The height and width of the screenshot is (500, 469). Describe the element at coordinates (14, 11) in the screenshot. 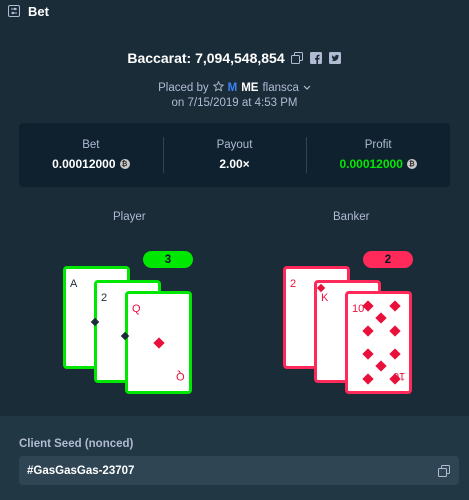

I see `bet-slip-icon` at that location.